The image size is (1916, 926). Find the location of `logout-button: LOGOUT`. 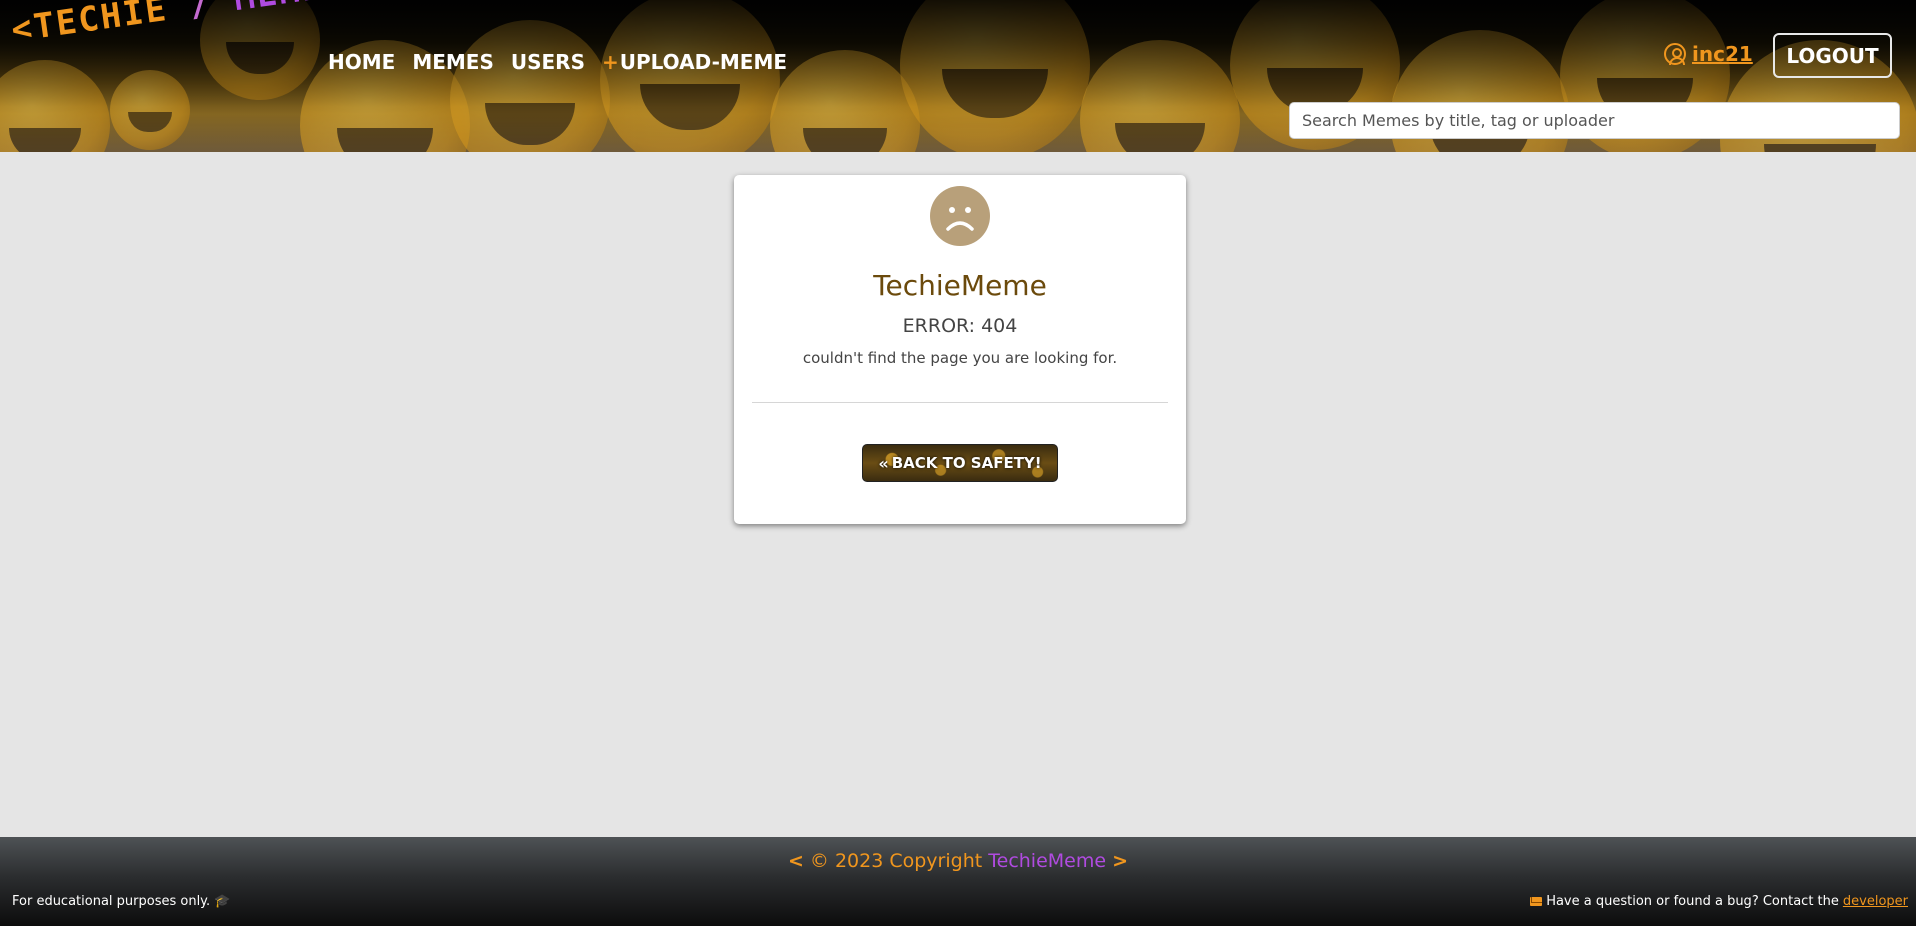

logout-button: LOGOUT is located at coordinates (1832, 55).